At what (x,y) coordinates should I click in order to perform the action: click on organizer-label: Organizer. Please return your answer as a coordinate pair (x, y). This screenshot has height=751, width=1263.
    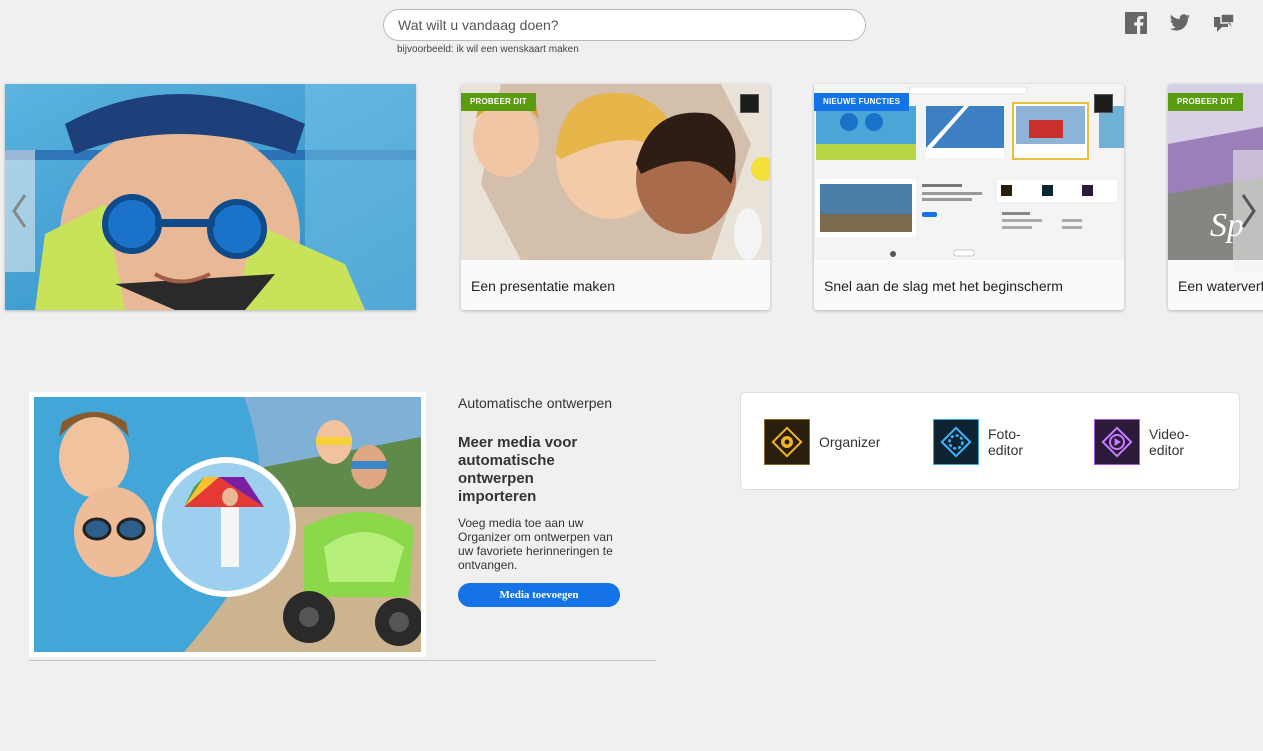
    Looking at the image, I should click on (850, 442).